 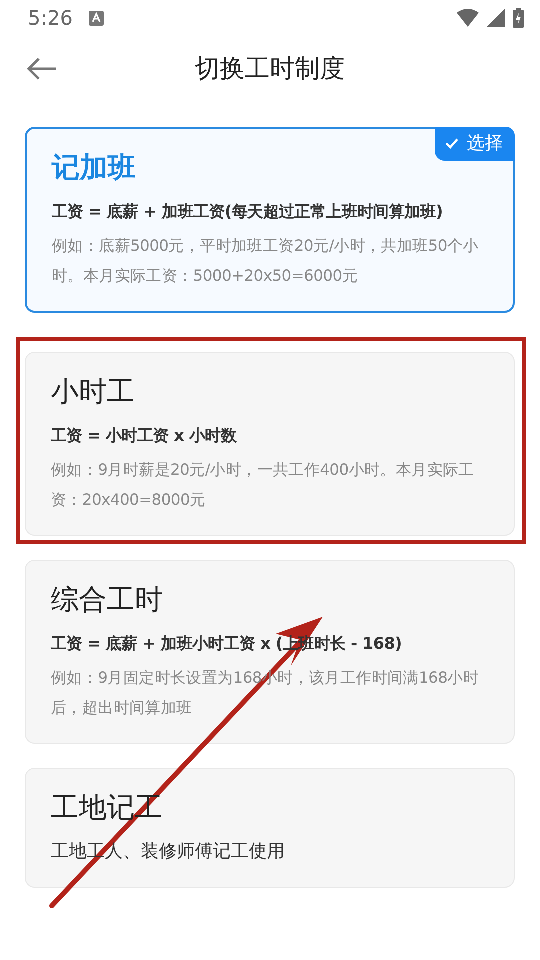 What do you see at coordinates (144, 436) in the screenshot?
I see `formula-text: 工资 = 小时工资 x 小时数` at bounding box center [144, 436].